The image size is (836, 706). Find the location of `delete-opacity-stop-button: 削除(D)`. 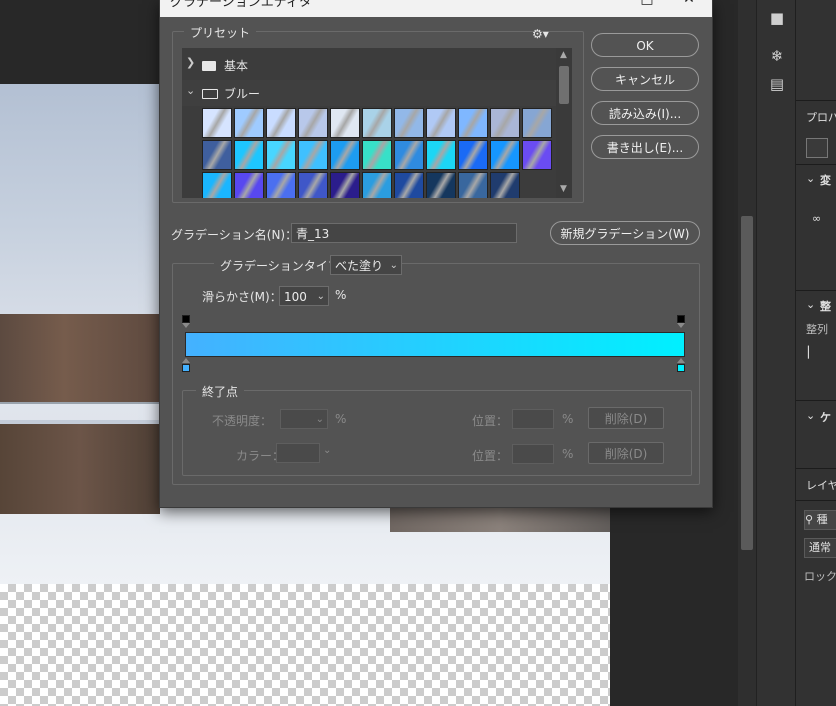

delete-opacity-stop-button: 削除(D) is located at coordinates (626, 418).